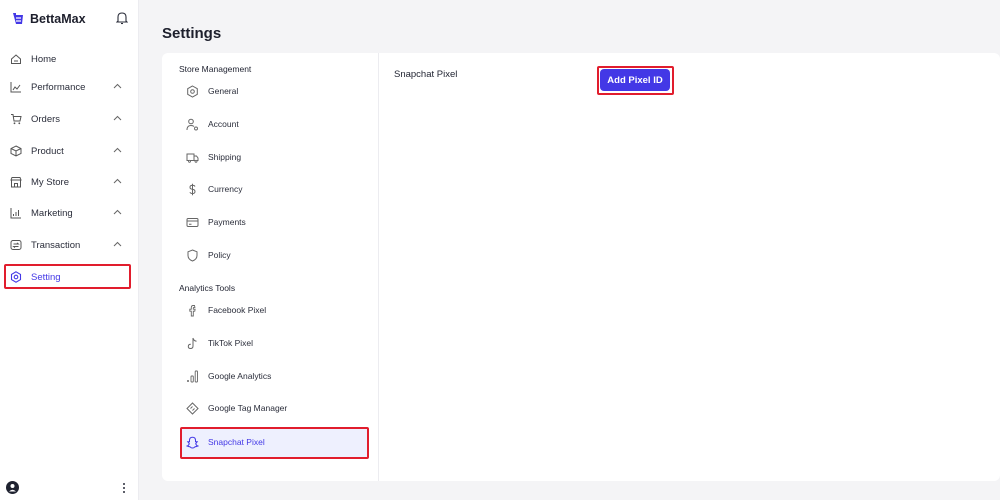  What do you see at coordinates (70, 59) in the screenshot?
I see `sidebar-item-home: Home` at bounding box center [70, 59].